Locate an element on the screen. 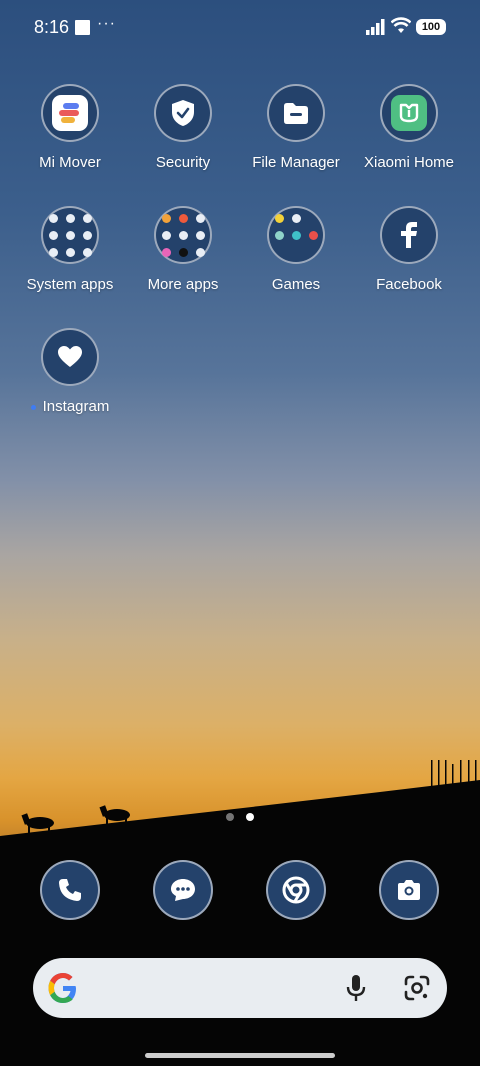 The height and width of the screenshot is (1066, 480). mi-mover-icon is located at coordinates (70, 113).